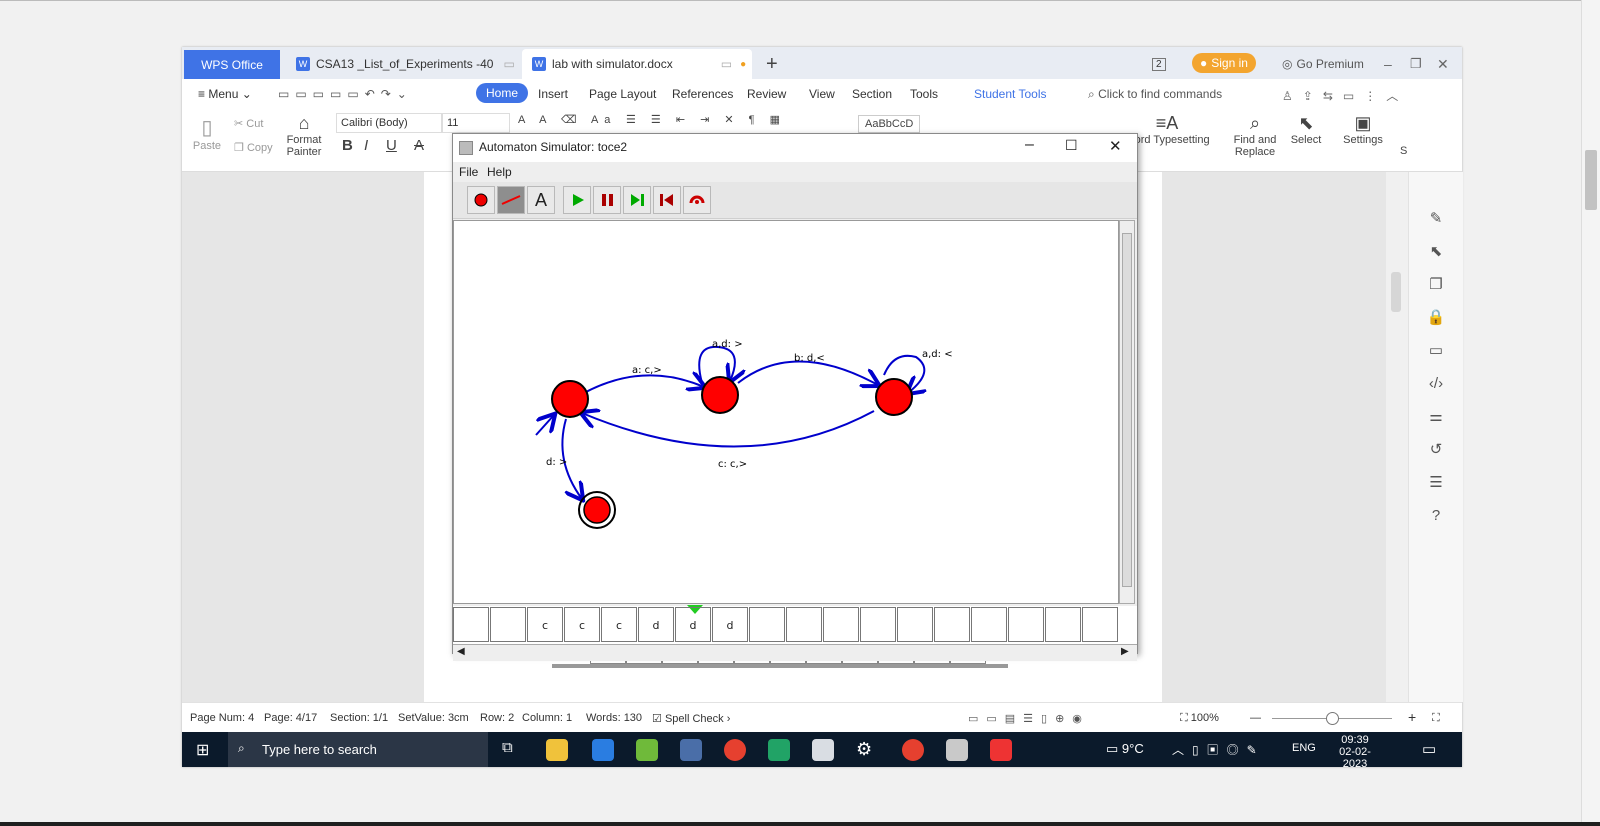 This screenshot has width=1600, height=826. Describe the element at coordinates (1304, 748) in the screenshot. I see `language-indicator: ENG` at that location.